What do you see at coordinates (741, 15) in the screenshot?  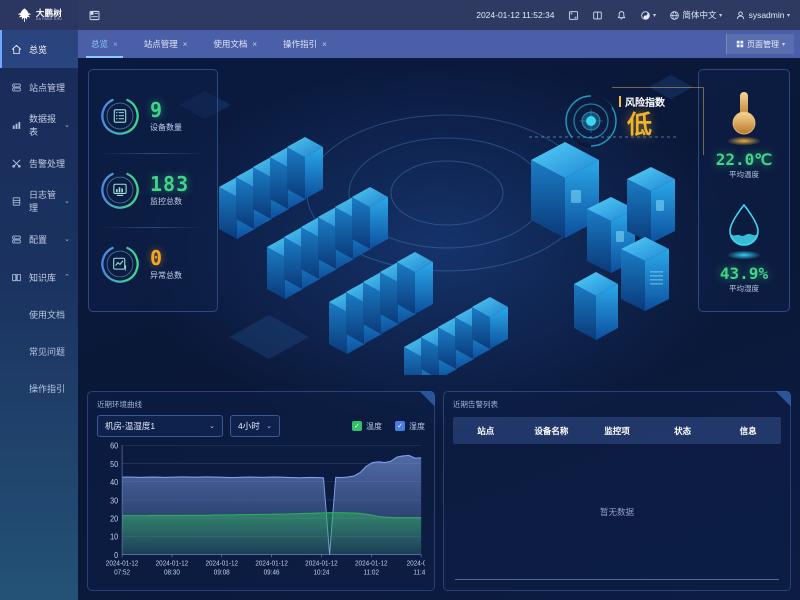 I see `user-icon` at bounding box center [741, 15].